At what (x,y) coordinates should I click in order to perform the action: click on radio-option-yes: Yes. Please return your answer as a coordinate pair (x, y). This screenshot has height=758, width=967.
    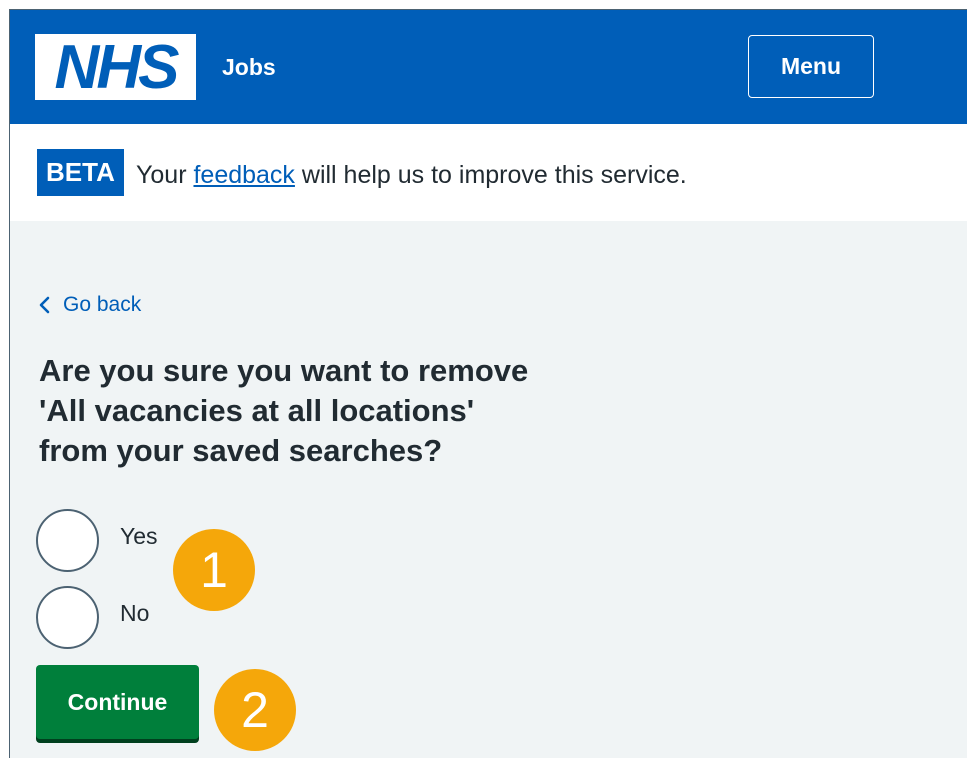
    Looking at the image, I should click on (97, 540).